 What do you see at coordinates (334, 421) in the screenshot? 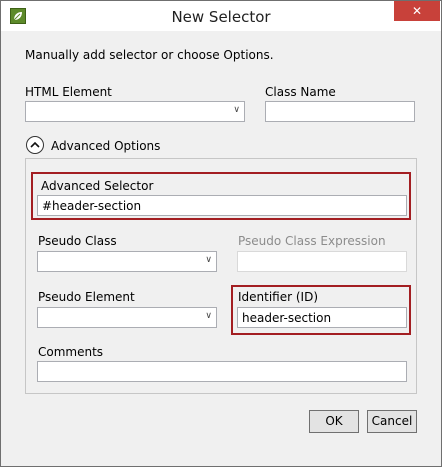
I see `ok-button: OK` at bounding box center [334, 421].